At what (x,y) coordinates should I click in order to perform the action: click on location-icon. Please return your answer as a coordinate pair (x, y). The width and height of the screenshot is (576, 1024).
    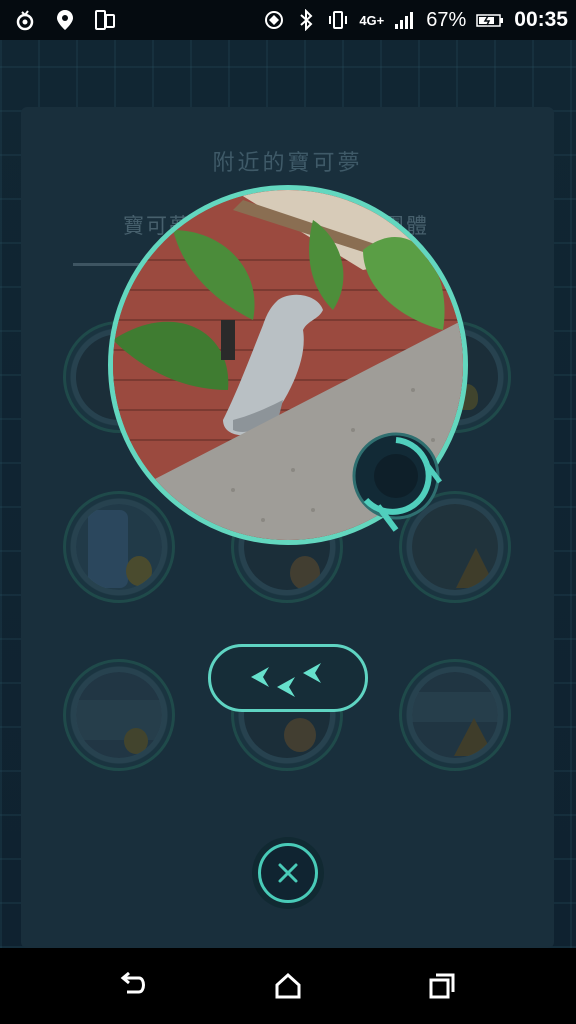
    Looking at the image, I should click on (65, 20).